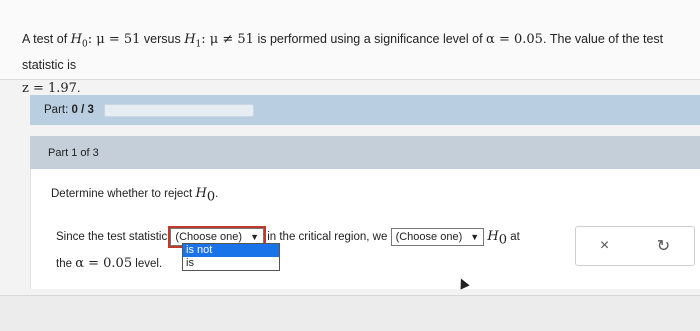 Image resolution: width=700 pixels, height=331 pixels. I want to click on h1-hypothesis: H1: μ ≠ 51, so click(219, 41).